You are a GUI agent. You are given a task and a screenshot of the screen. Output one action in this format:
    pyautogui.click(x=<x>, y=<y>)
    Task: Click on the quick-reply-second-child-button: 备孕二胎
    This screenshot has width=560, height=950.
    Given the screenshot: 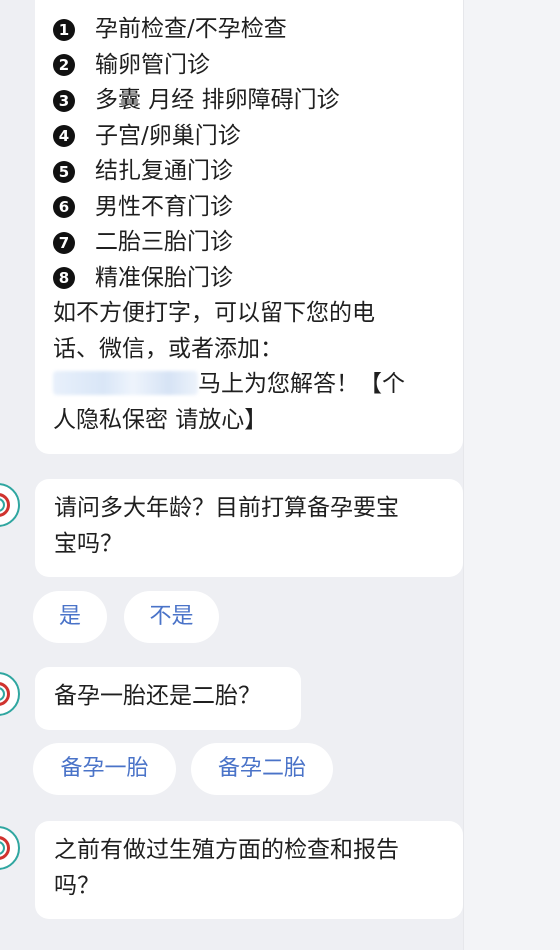 What is the action you would take?
    pyautogui.click(x=262, y=769)
    